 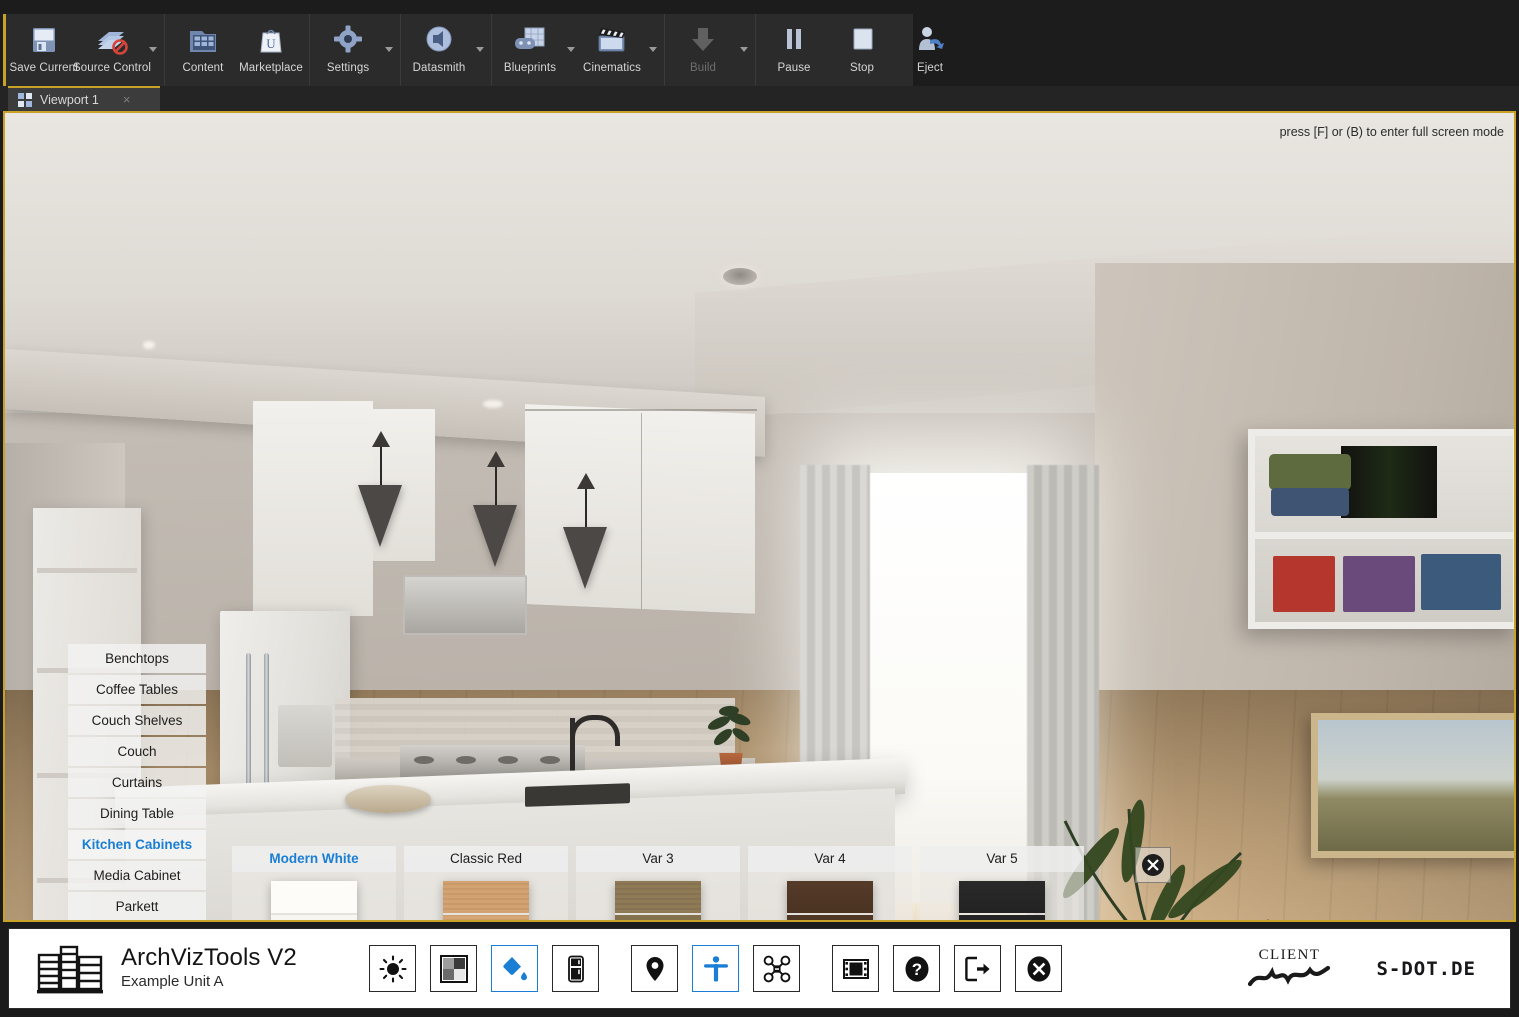 What do you see at coordinates (137, 844) in the screenshot?
I see `variant-item-kitchen-cabinets: Kitchen Cabinets` at bounding box center [137, 844].